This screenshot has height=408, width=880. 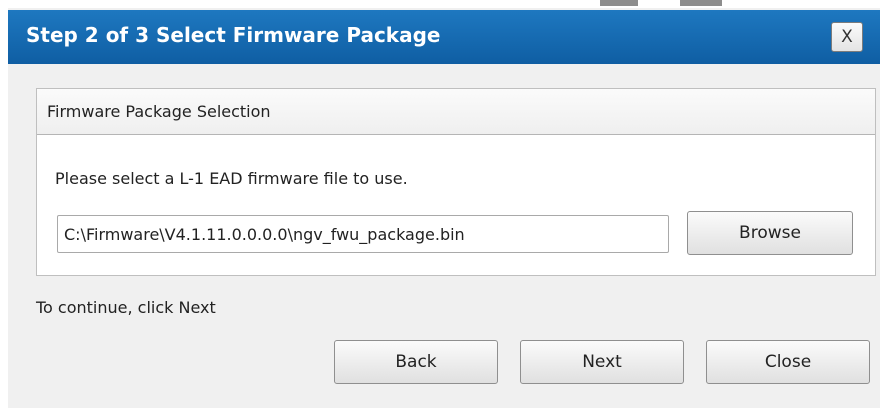 What do you see at coordinates (159, 111) in the screenshot?
I see `group-header-label: Firmware Package Selection` at bounding box center [159, 111].